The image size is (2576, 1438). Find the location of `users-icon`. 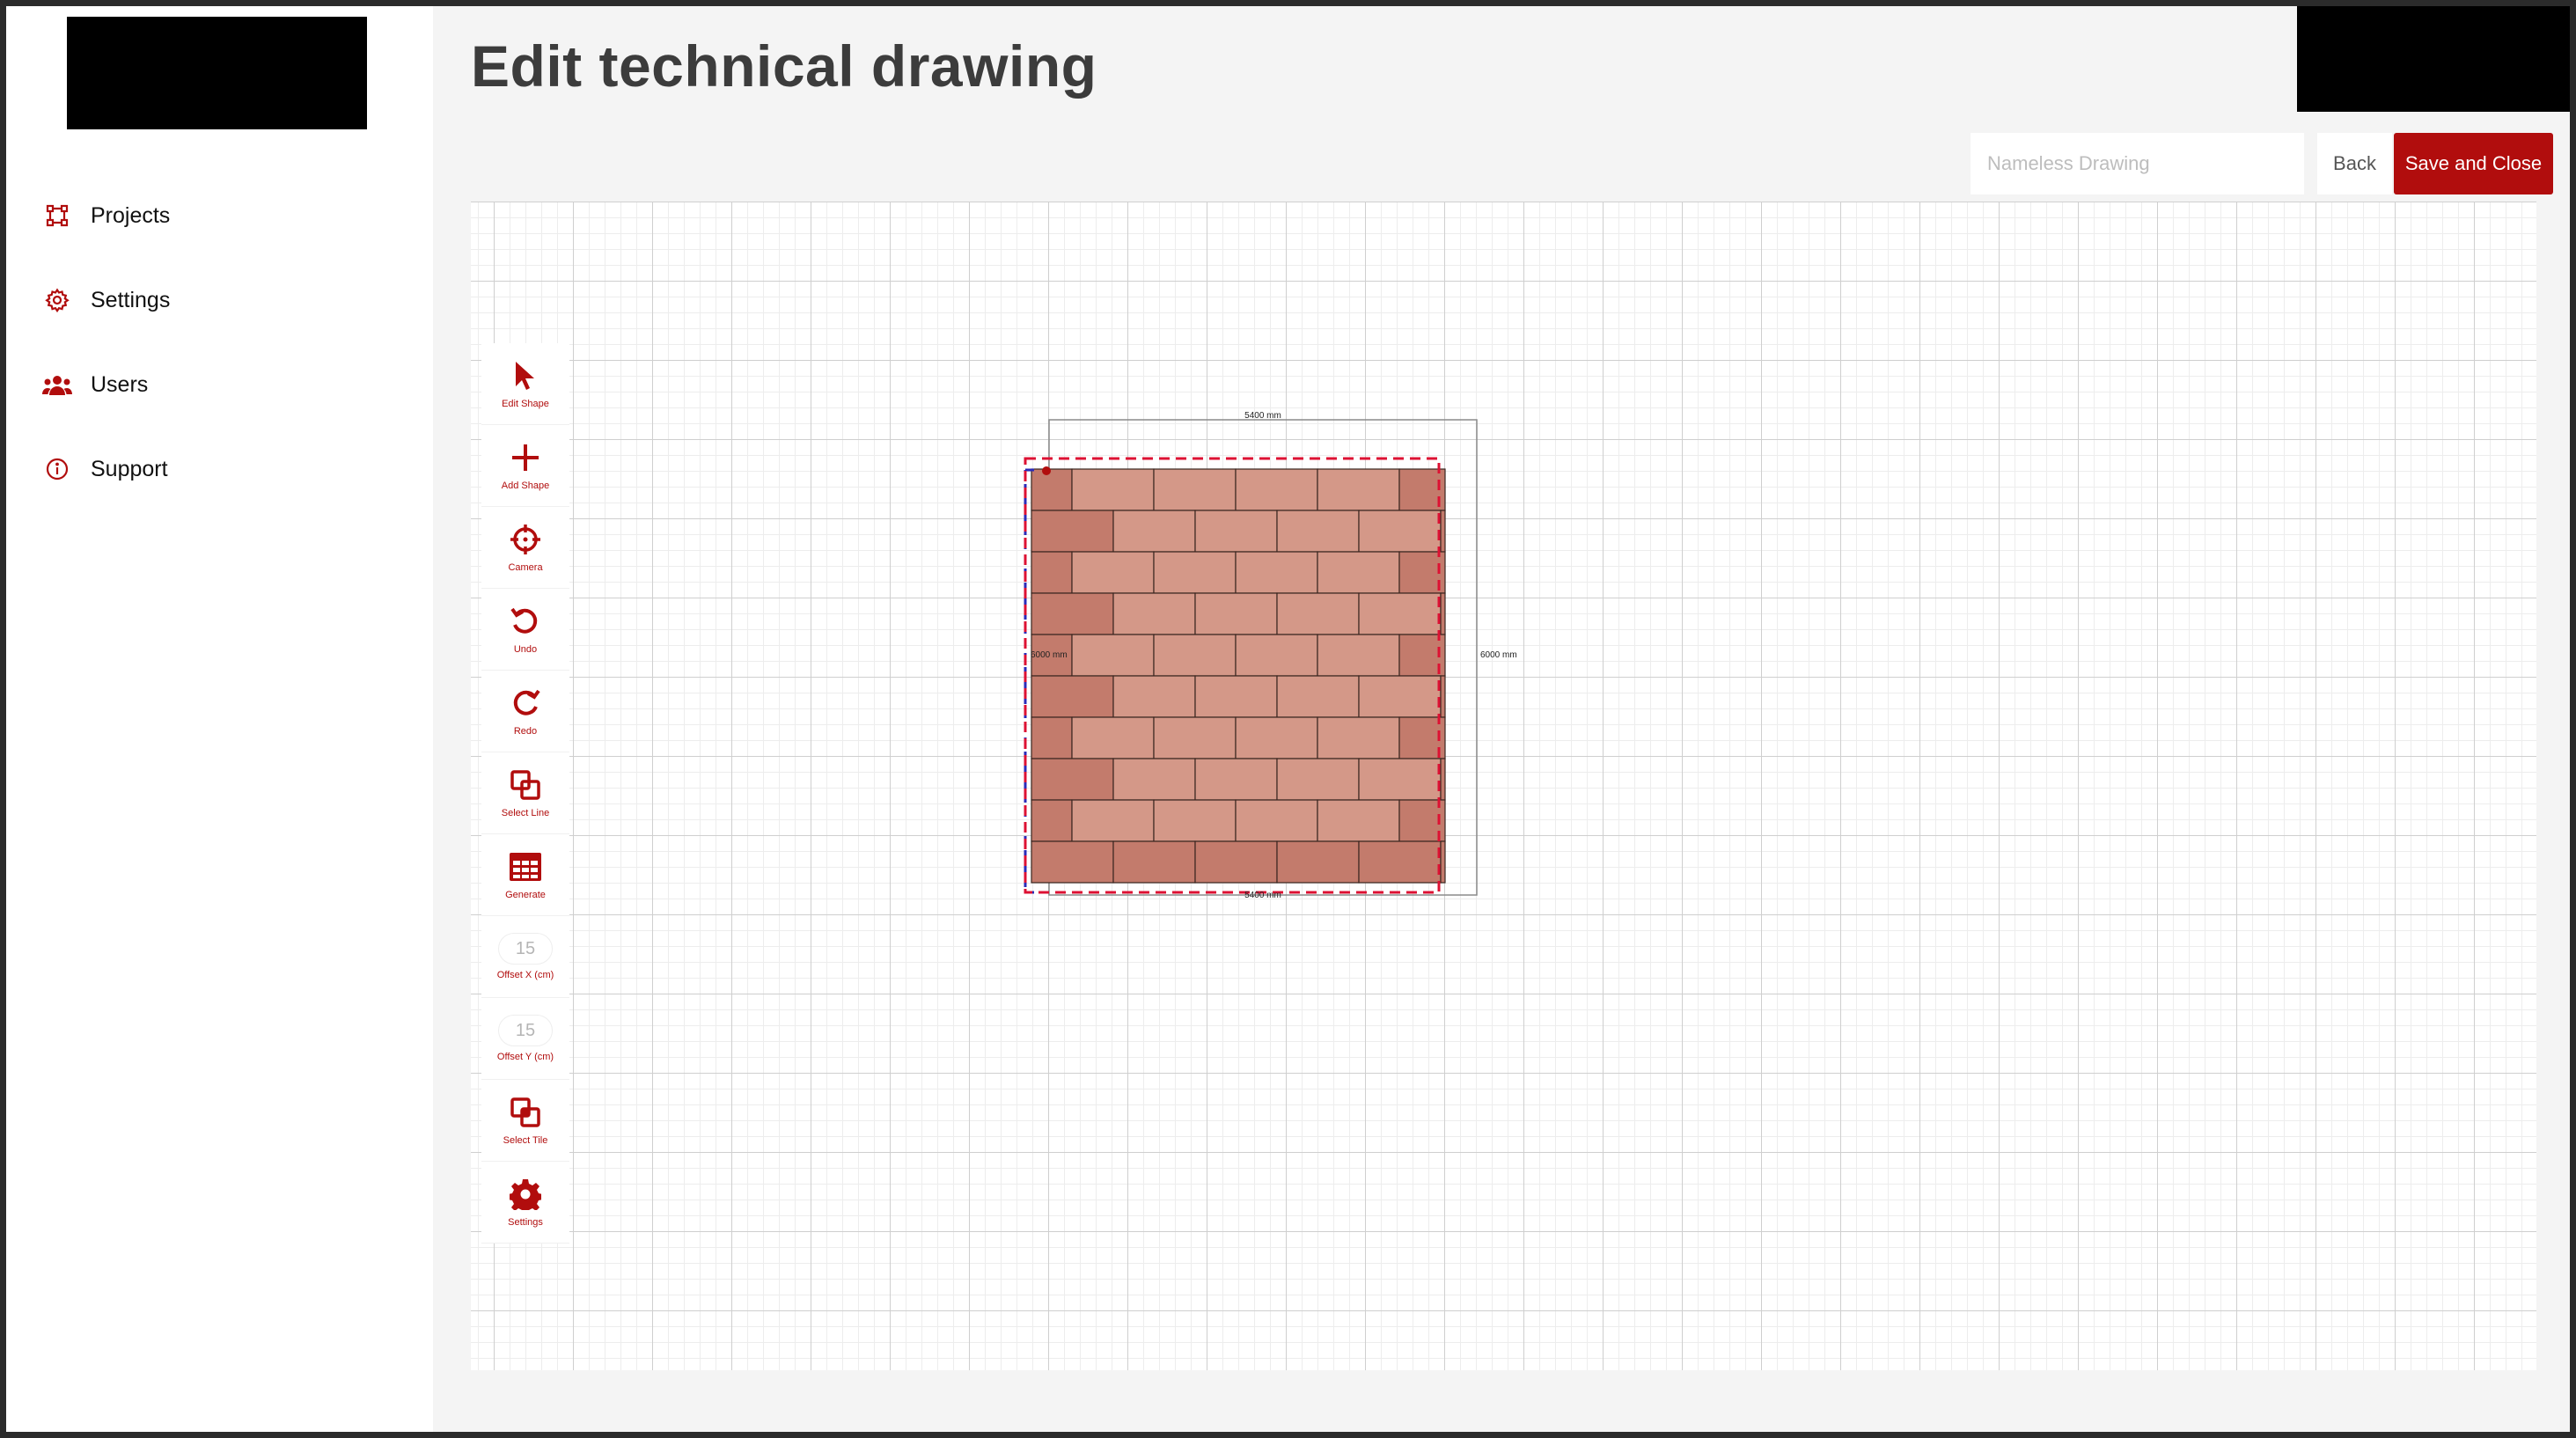

users-icon is located at coordinates (57, 384).